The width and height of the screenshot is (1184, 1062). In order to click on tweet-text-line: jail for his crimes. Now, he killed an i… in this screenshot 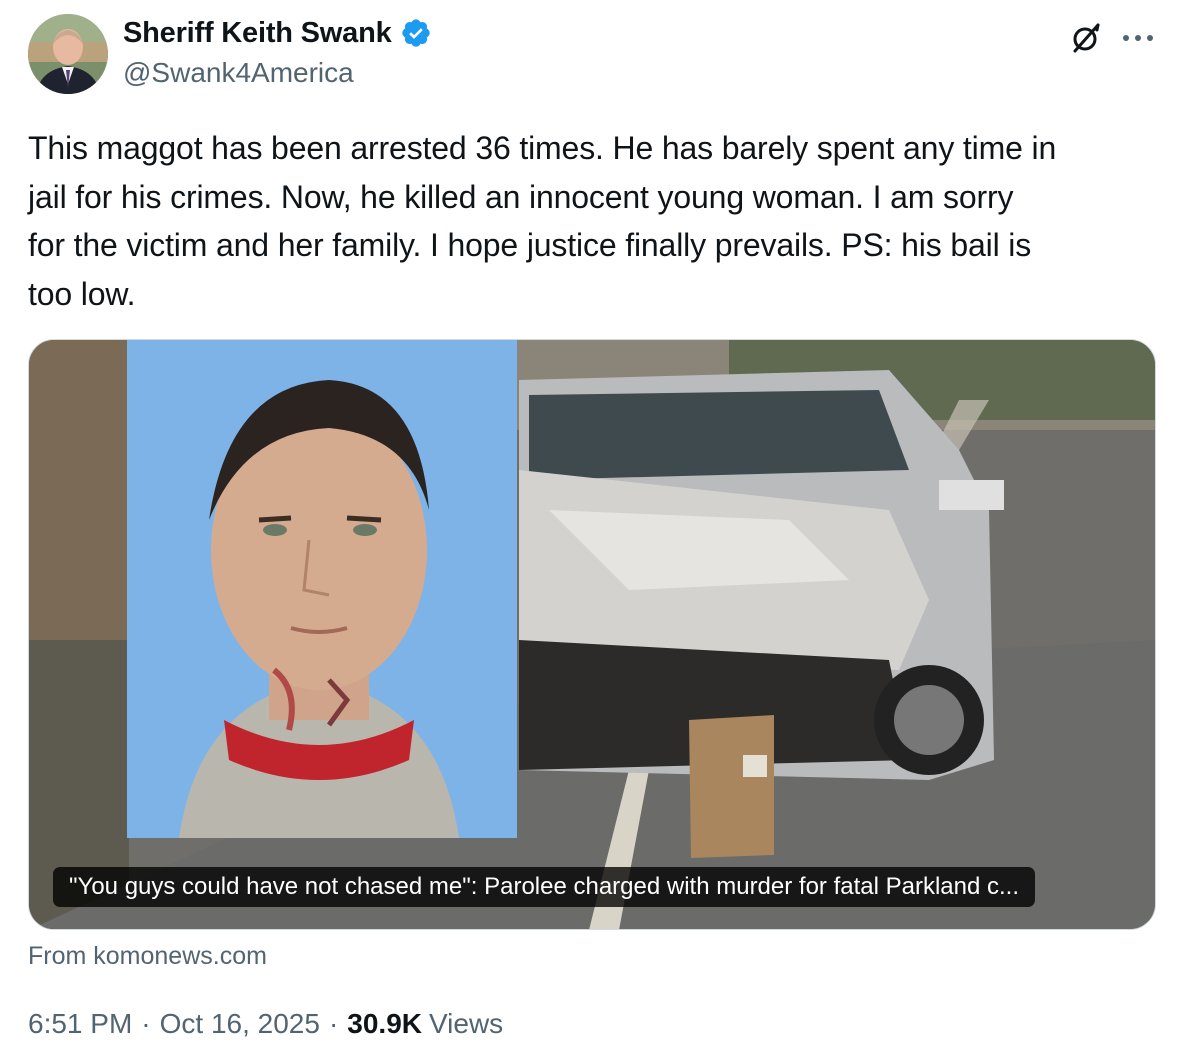, I will do `click(521, 196)`.